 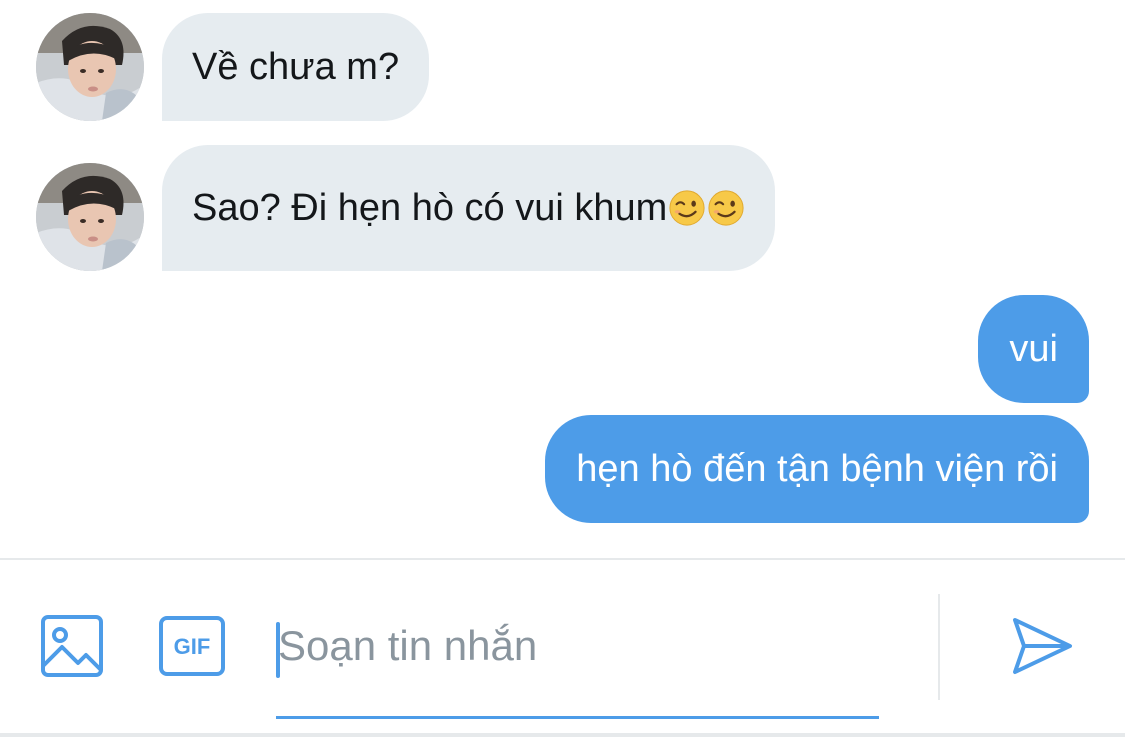 I want to click on message-text: Về chưa m?, so click(x=296, y=67).